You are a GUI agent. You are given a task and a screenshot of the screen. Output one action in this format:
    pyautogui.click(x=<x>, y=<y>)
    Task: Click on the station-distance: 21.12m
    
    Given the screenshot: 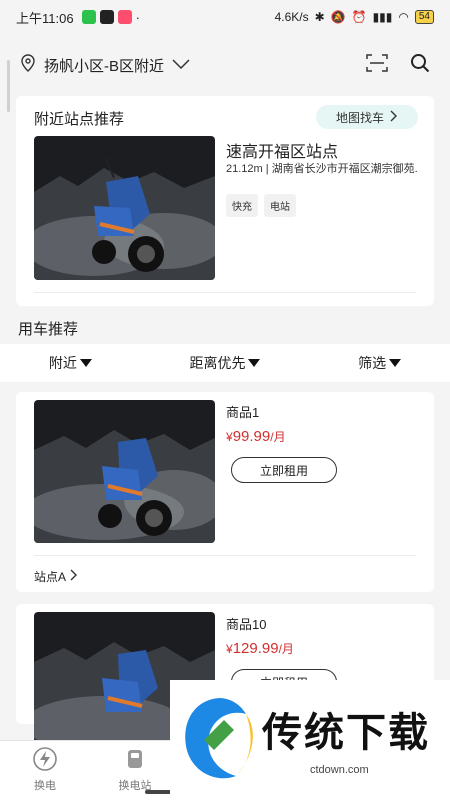 What is the action you would take?
    pyautogui.click(x=244, y=169)
    